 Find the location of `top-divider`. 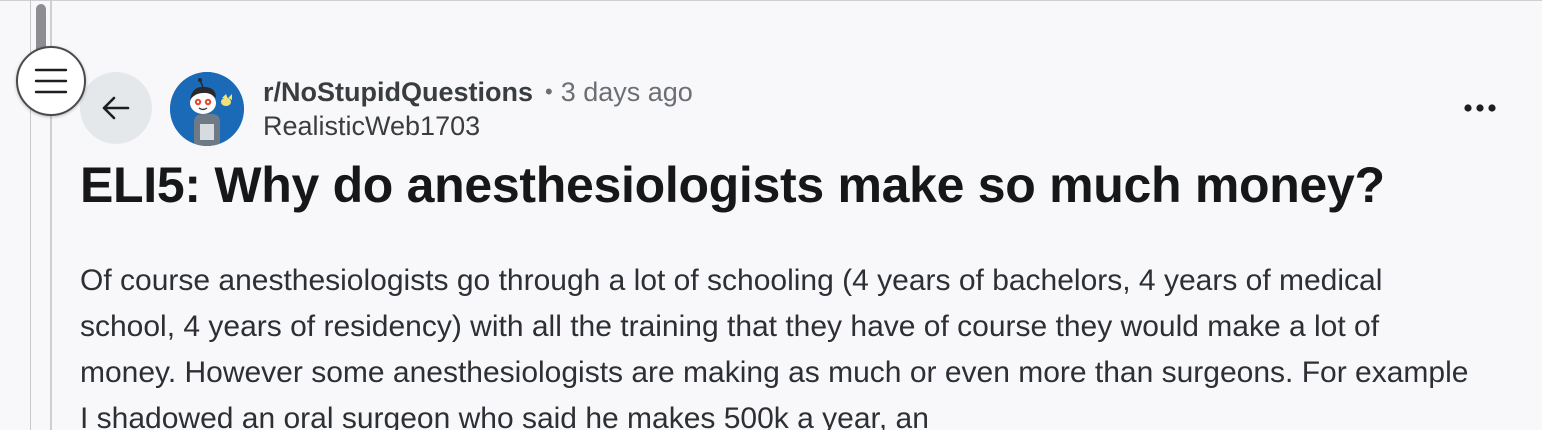

top-divider is located at coordinates (771, 0).